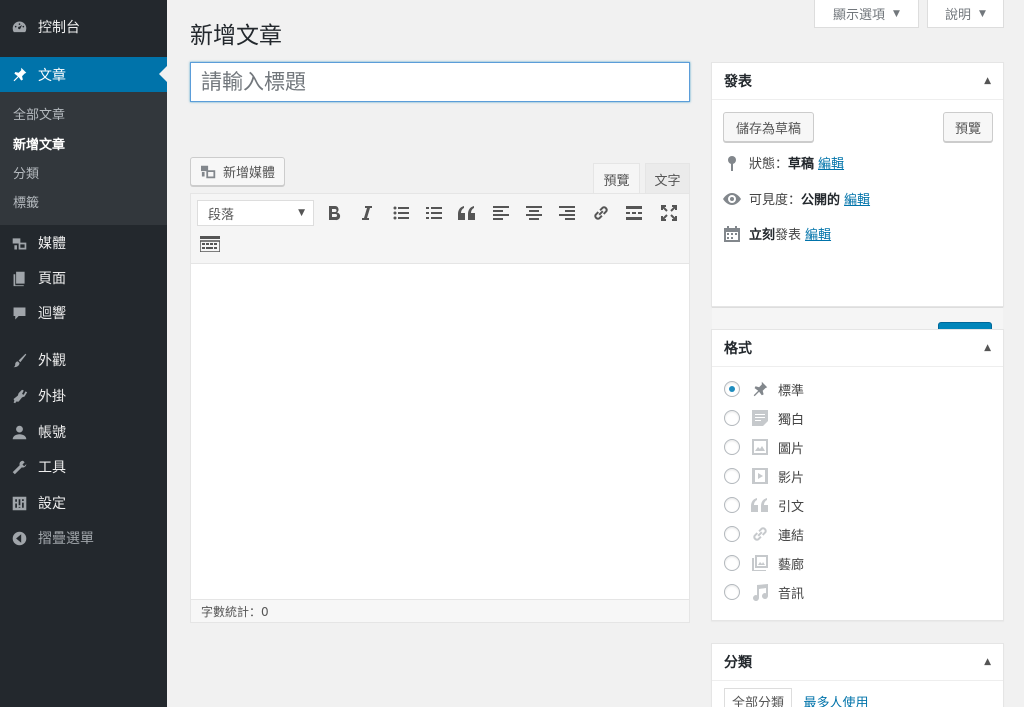  I want to click on publish-box-header: 發表 ▲, so click(857, 81).